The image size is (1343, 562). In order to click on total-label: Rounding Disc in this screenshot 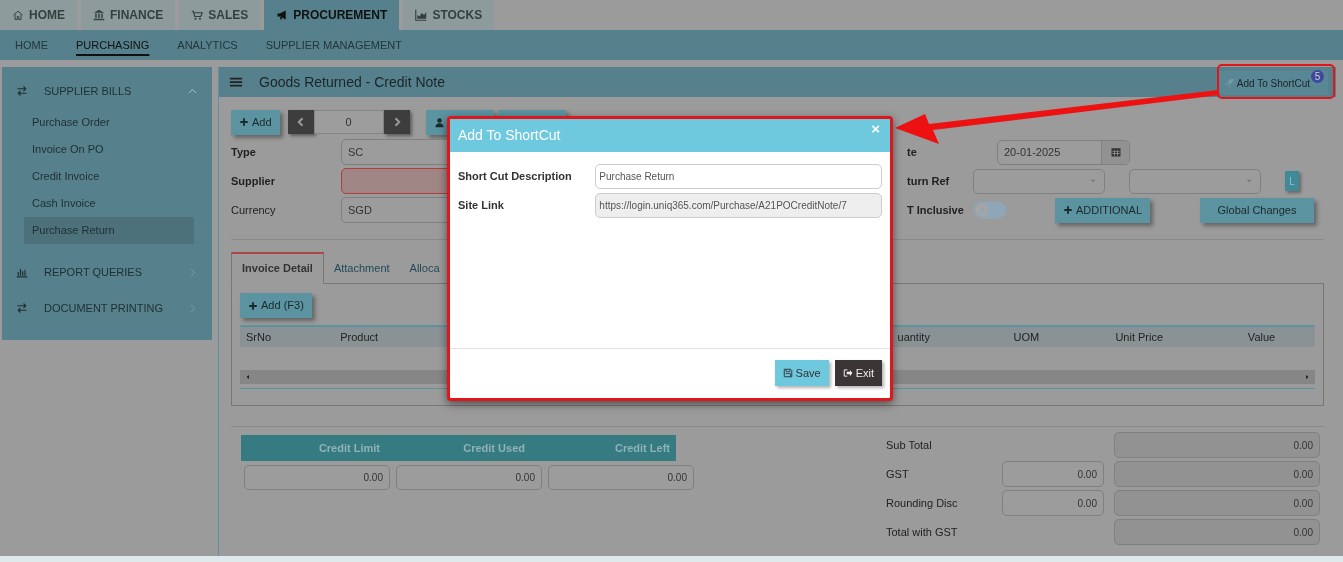, I will do `click(922, 503)`.